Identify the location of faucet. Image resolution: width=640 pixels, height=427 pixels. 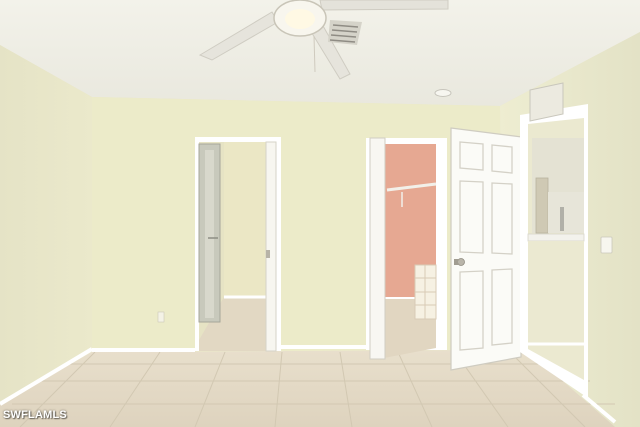
(562, 219).